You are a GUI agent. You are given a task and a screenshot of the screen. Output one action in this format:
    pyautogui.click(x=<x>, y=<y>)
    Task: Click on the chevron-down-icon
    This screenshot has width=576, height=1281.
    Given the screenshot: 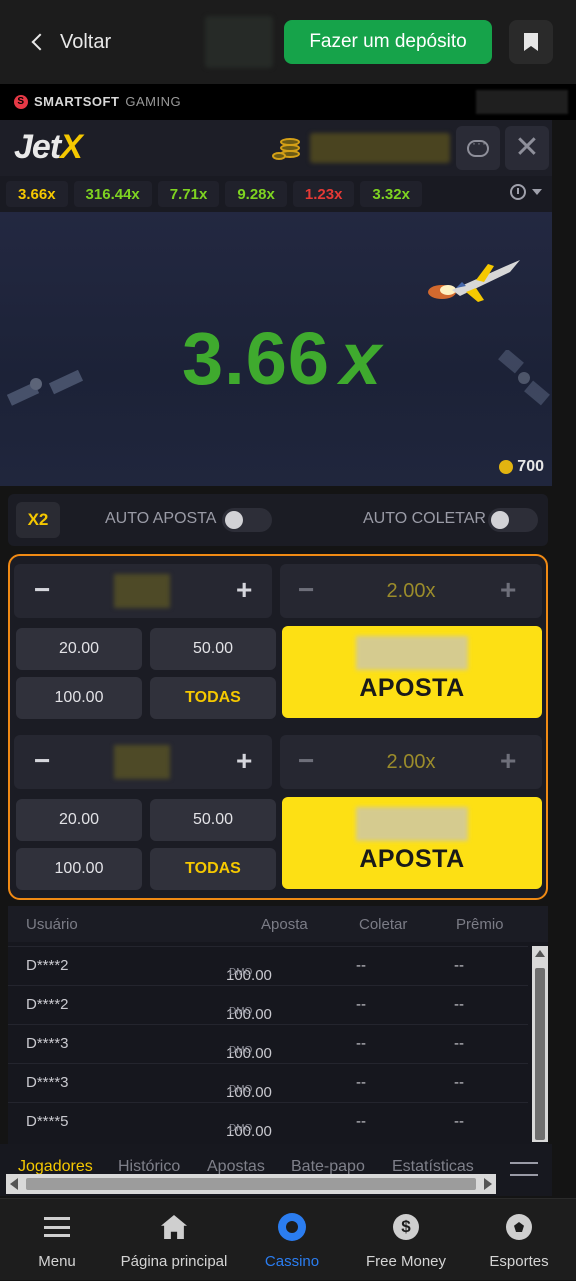 What is the action you would take?
    pyautogui.click(x=537, y=192)
    